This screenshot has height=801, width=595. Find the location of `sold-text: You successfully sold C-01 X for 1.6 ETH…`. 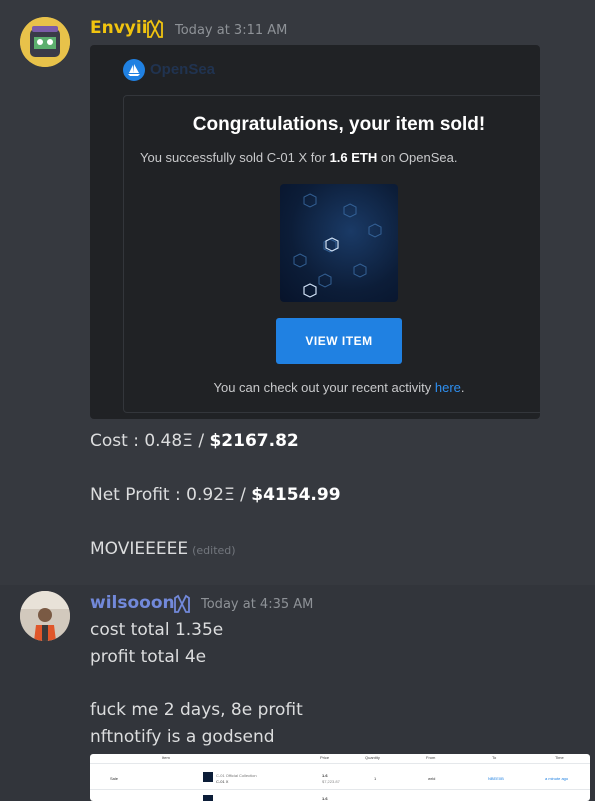

sold-text: You successfully sold C-01 X for 1.6 ETH… is located at coordinates (299, 157).